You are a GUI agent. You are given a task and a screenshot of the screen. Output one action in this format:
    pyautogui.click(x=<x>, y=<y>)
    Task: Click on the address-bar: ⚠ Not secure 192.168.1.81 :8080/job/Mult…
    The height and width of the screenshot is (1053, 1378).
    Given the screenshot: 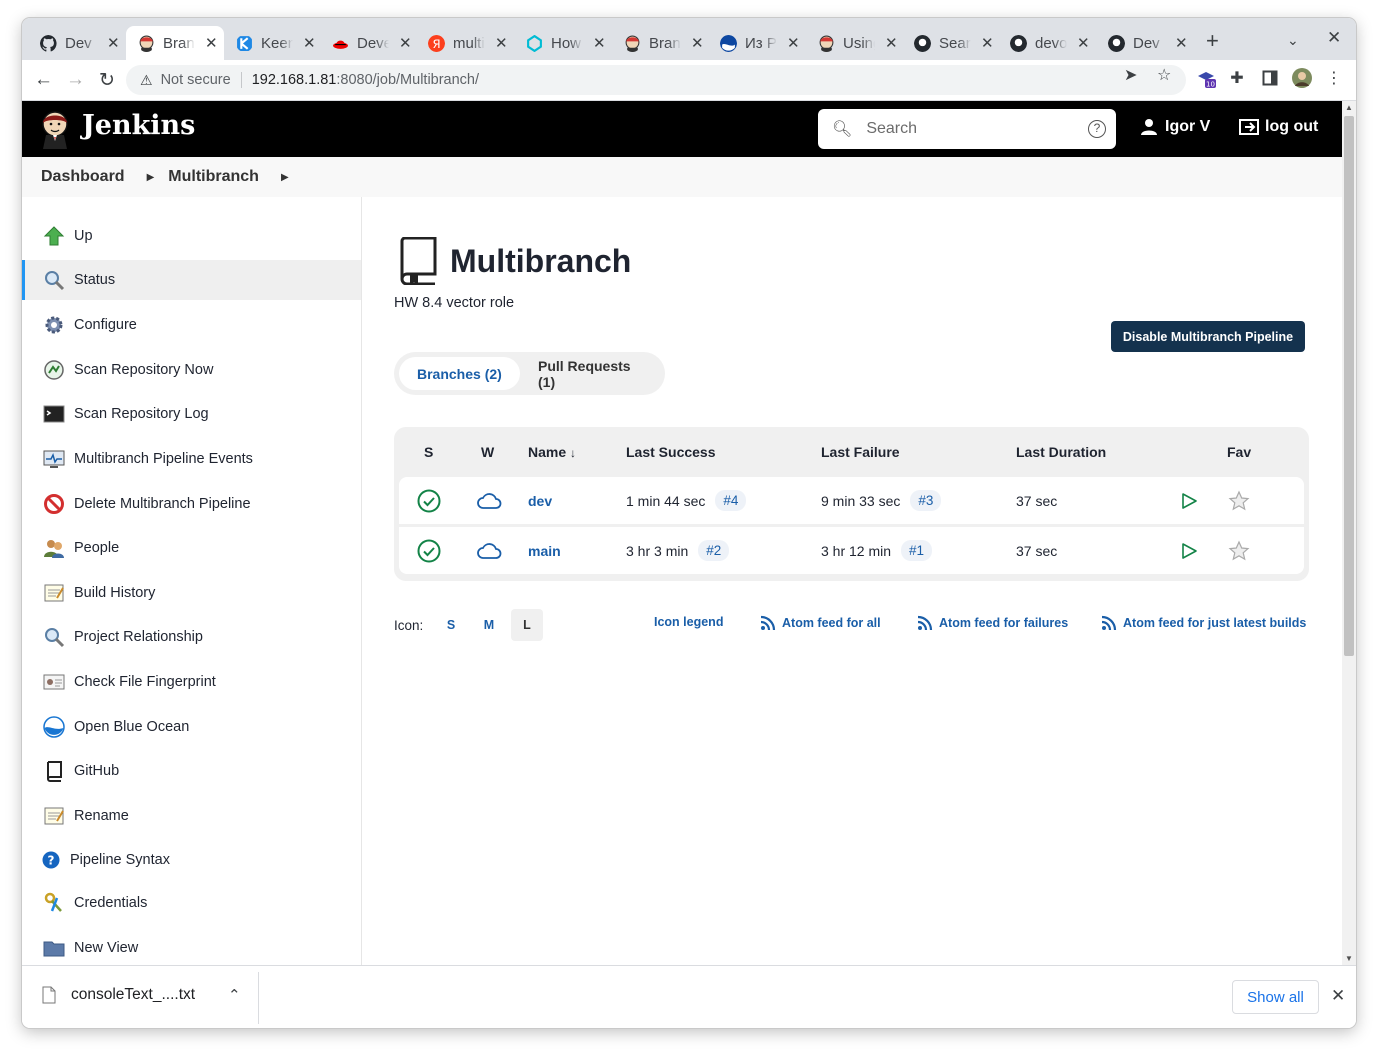 What is the action you would take?
    pyautogui.click(x=656, y=80)
    